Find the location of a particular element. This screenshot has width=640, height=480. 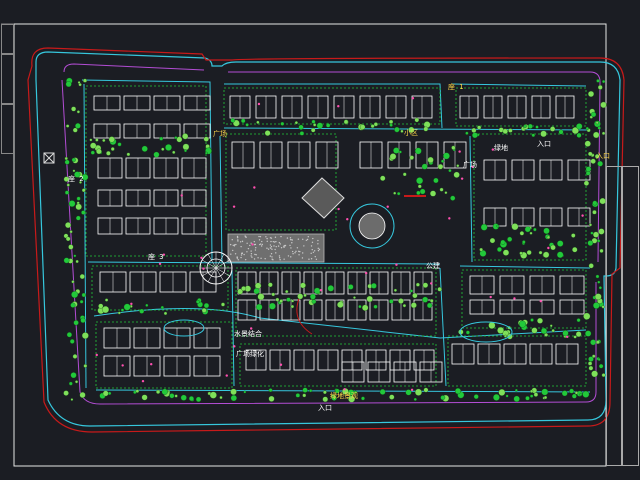

site-label: 入口 is located at coordinates (544, 144).